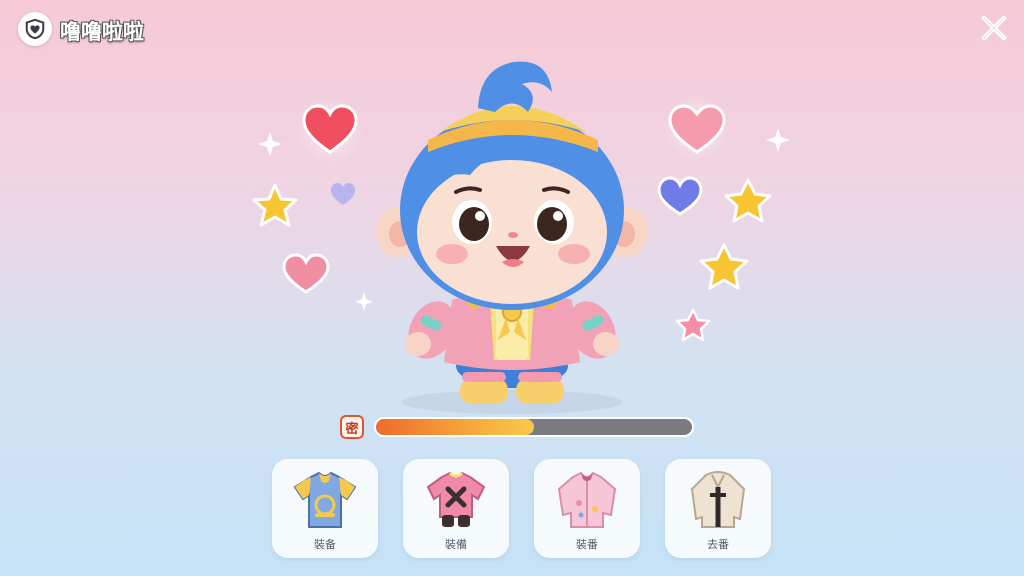 Image resolution: width=1024 pixels, height=576 pixels. I want to click on progress-fill, so click(455, 427).